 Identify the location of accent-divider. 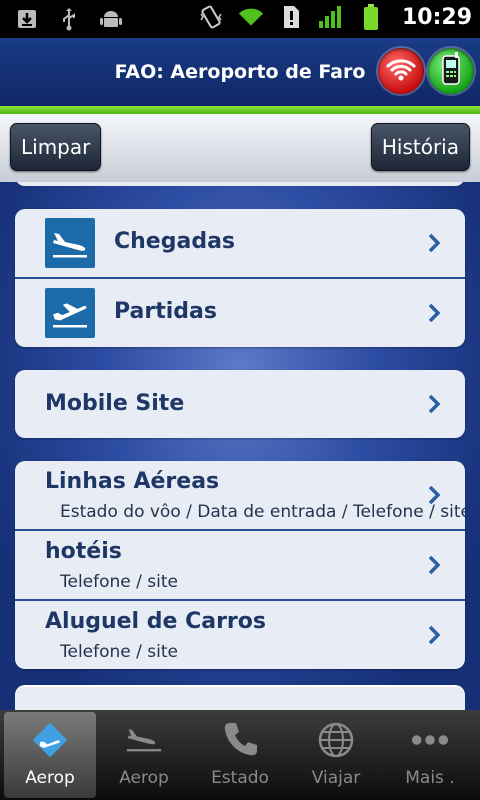
(240, 110).